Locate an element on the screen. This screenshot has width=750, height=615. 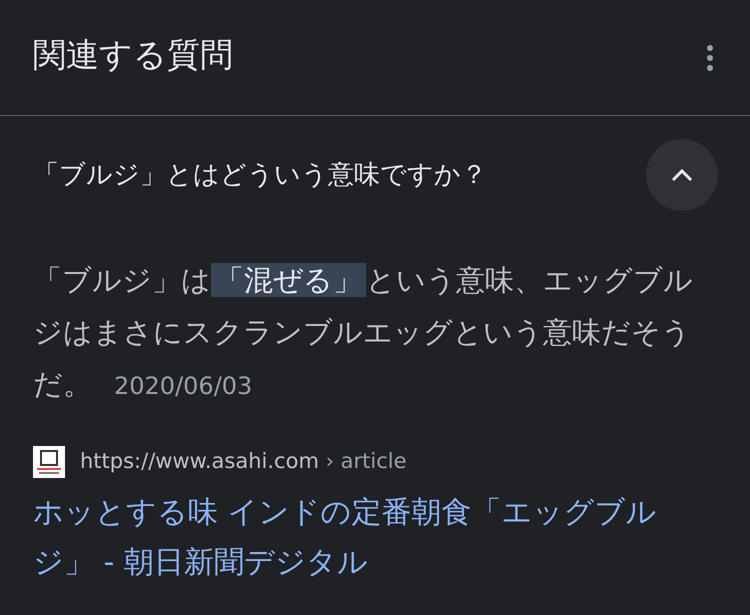
chevron-up-icon is located at coordinates (682, 175).